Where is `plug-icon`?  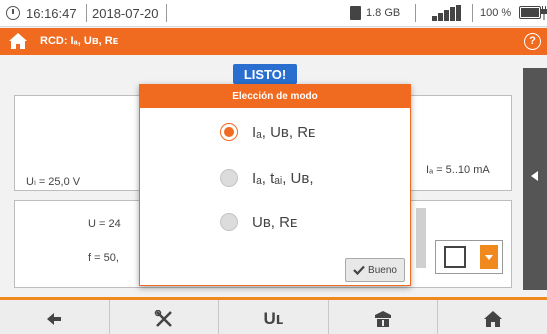 plug-icon is located at coordinates (544, 13).